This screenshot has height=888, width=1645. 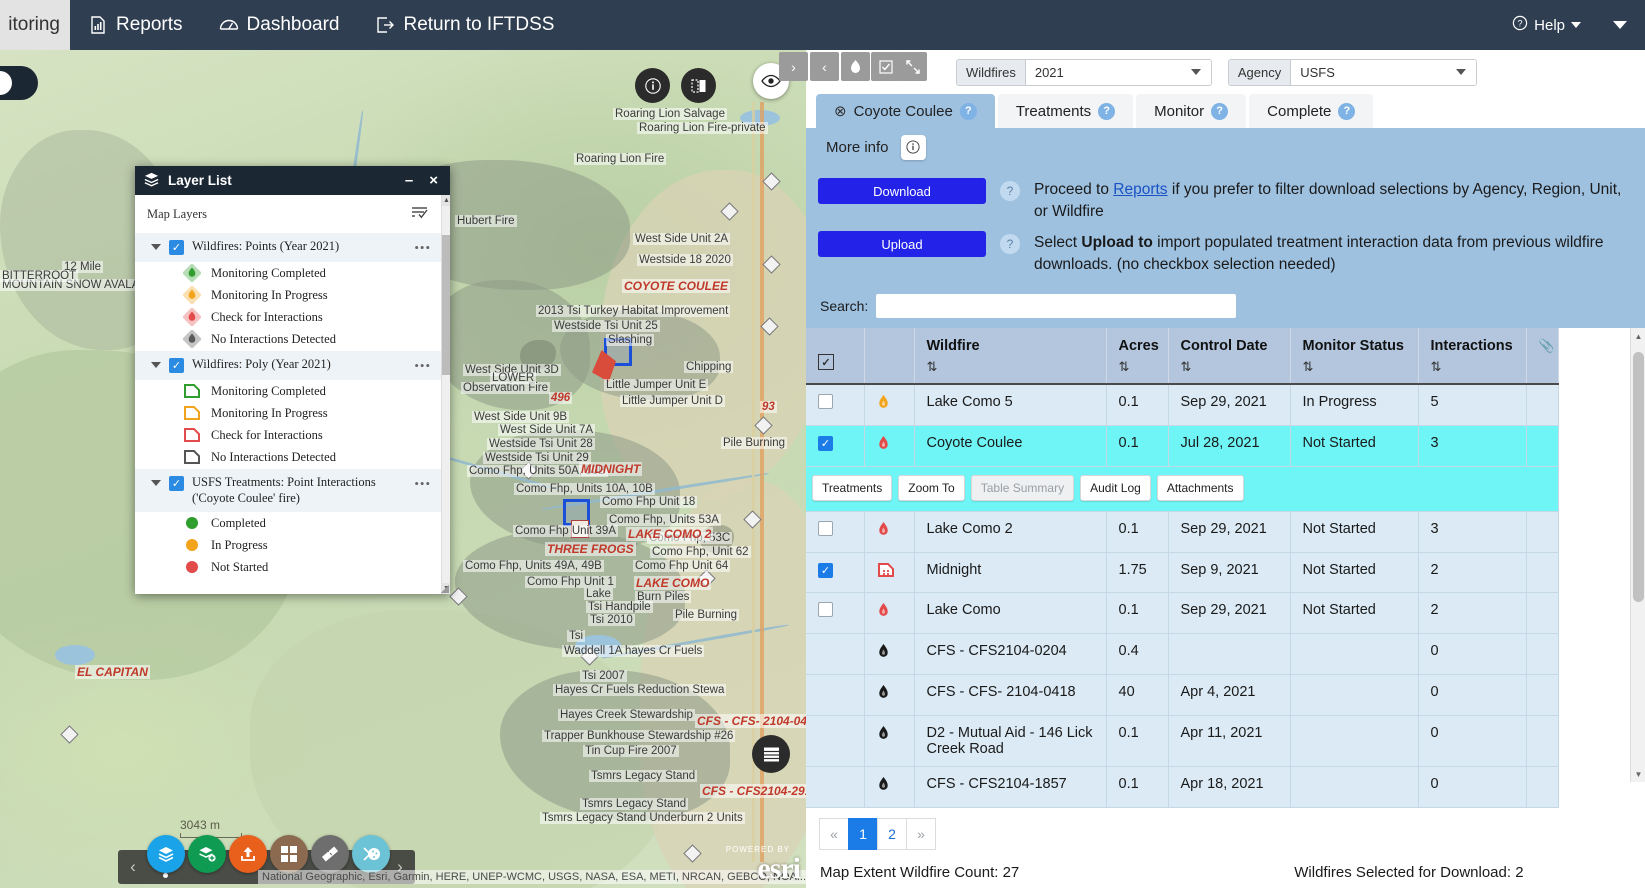 What do you see at coordinates (433, 180) in the screenshot?
I see `layer-list-close-button: ×` at bounding box center [433, 180].